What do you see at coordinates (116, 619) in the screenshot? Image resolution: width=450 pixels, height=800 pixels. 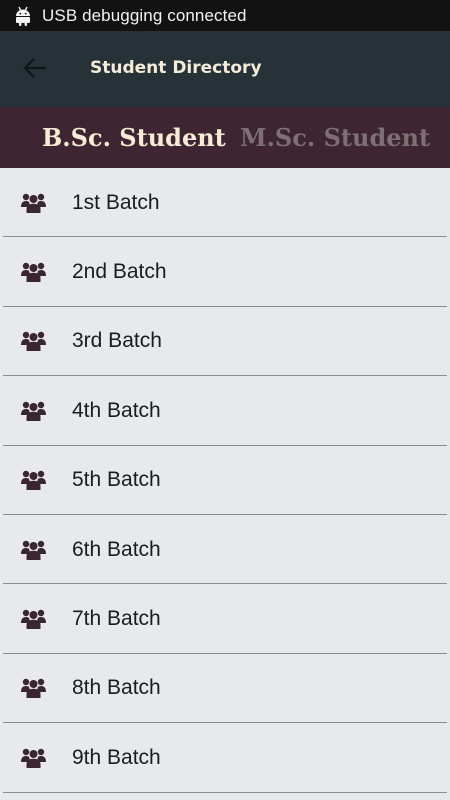 I see `list-item-label: 7th Batch` at bounding box center [116, 619].